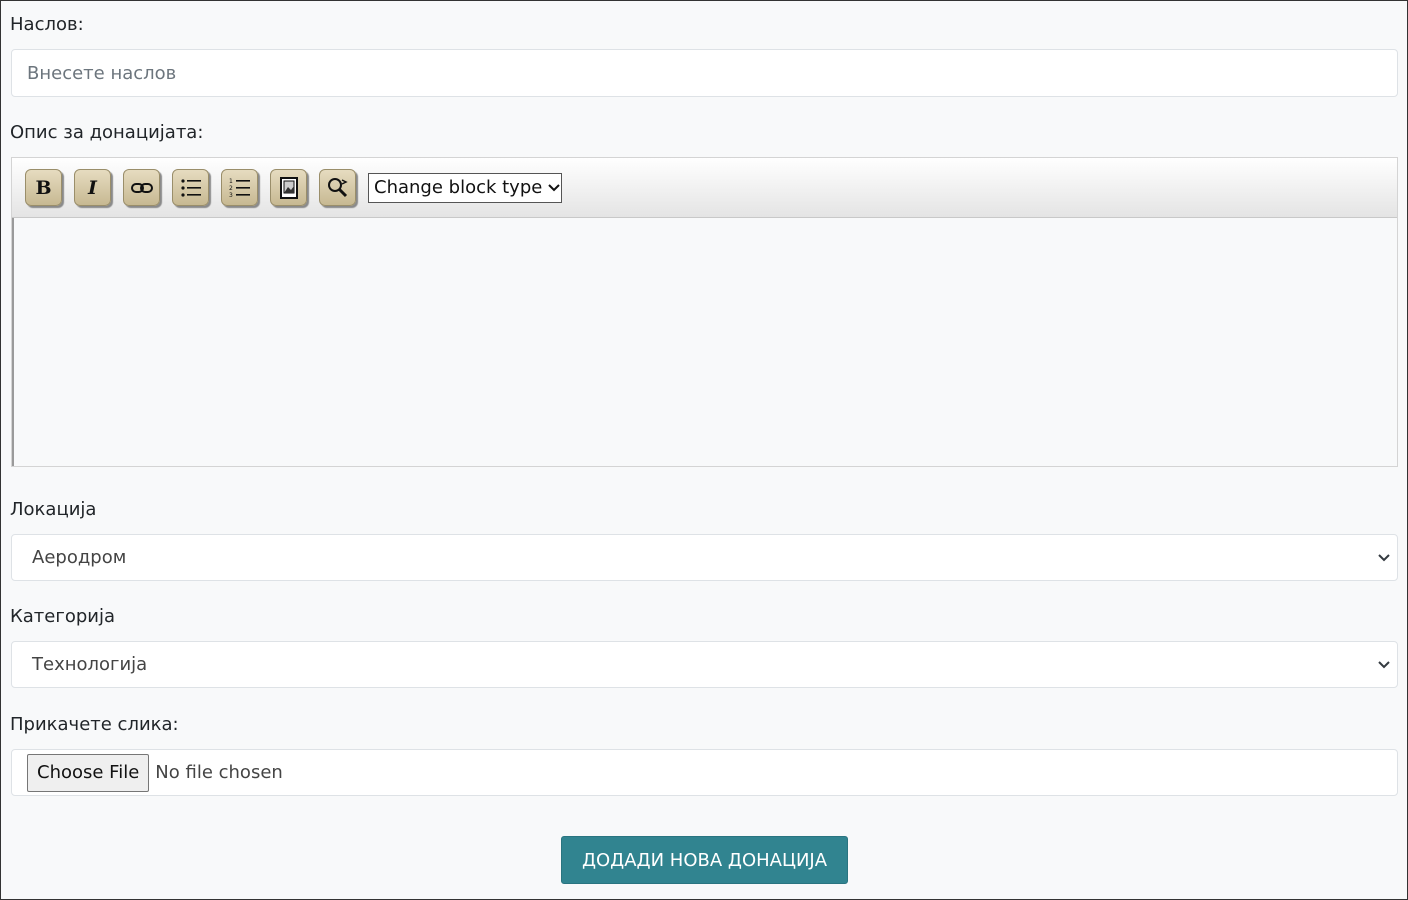  I want to click on choose-file-button: Choose File, so click(88, 772).